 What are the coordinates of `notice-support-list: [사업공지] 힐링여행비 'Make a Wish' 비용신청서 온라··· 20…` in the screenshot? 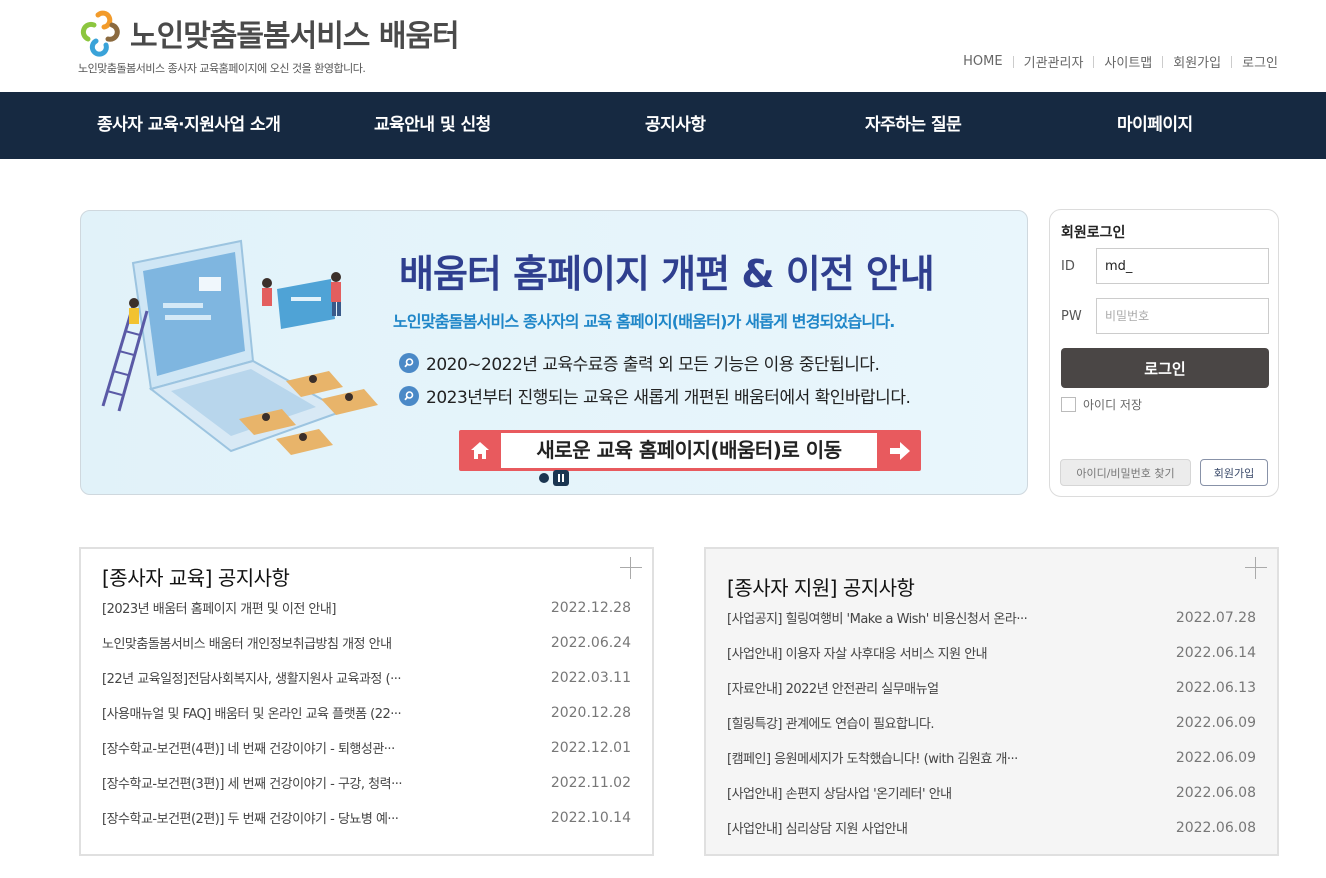 It's located at (991, 722).